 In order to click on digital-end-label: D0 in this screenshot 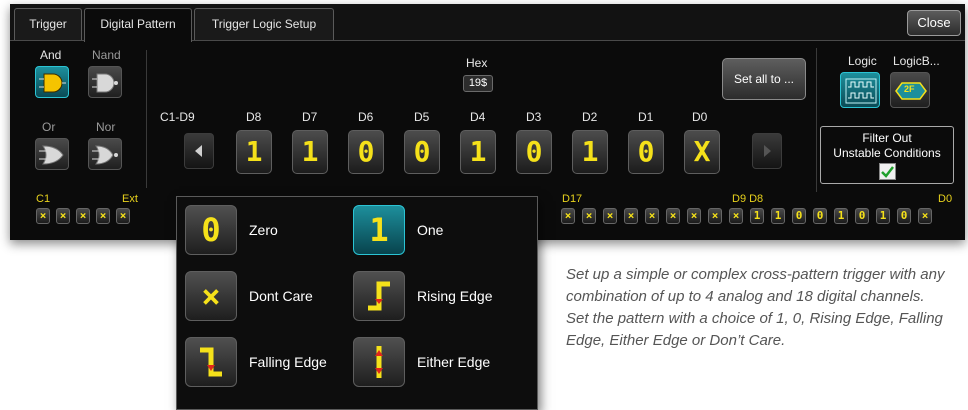, I will do `click(945, 199)`.